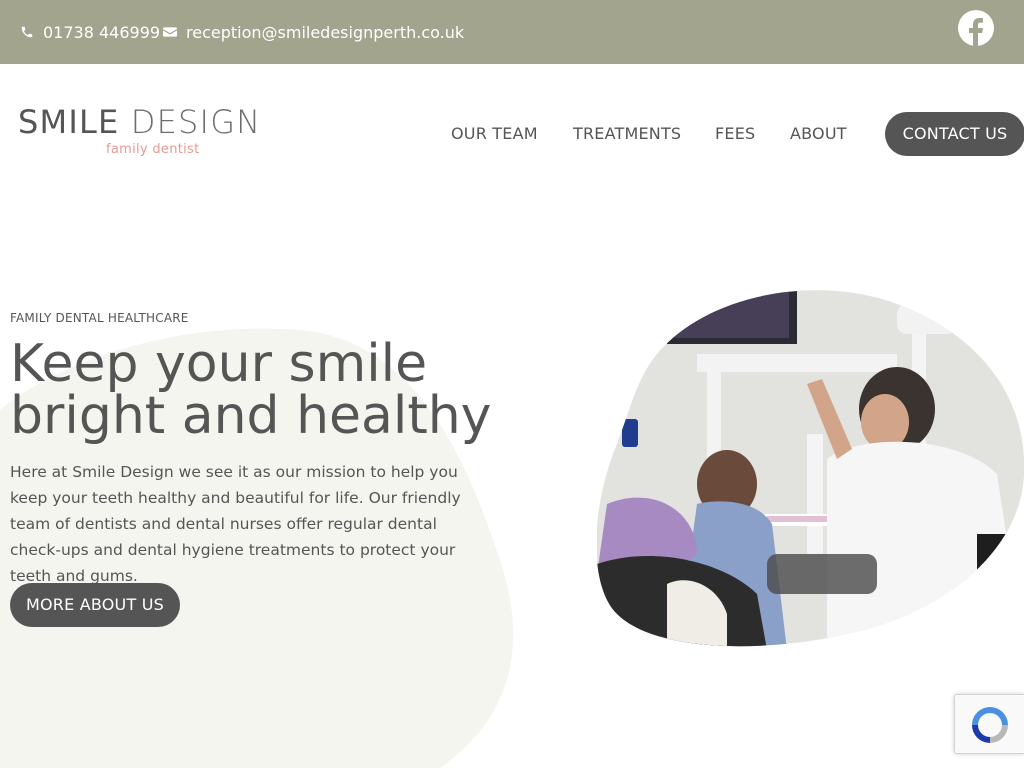 Image resolution: width=1024 pixels, height=768 pixels. What do you see at coordinates (170, 32) in the screenshot?
I see `envelope-icon` at bounding box center [170, 32].